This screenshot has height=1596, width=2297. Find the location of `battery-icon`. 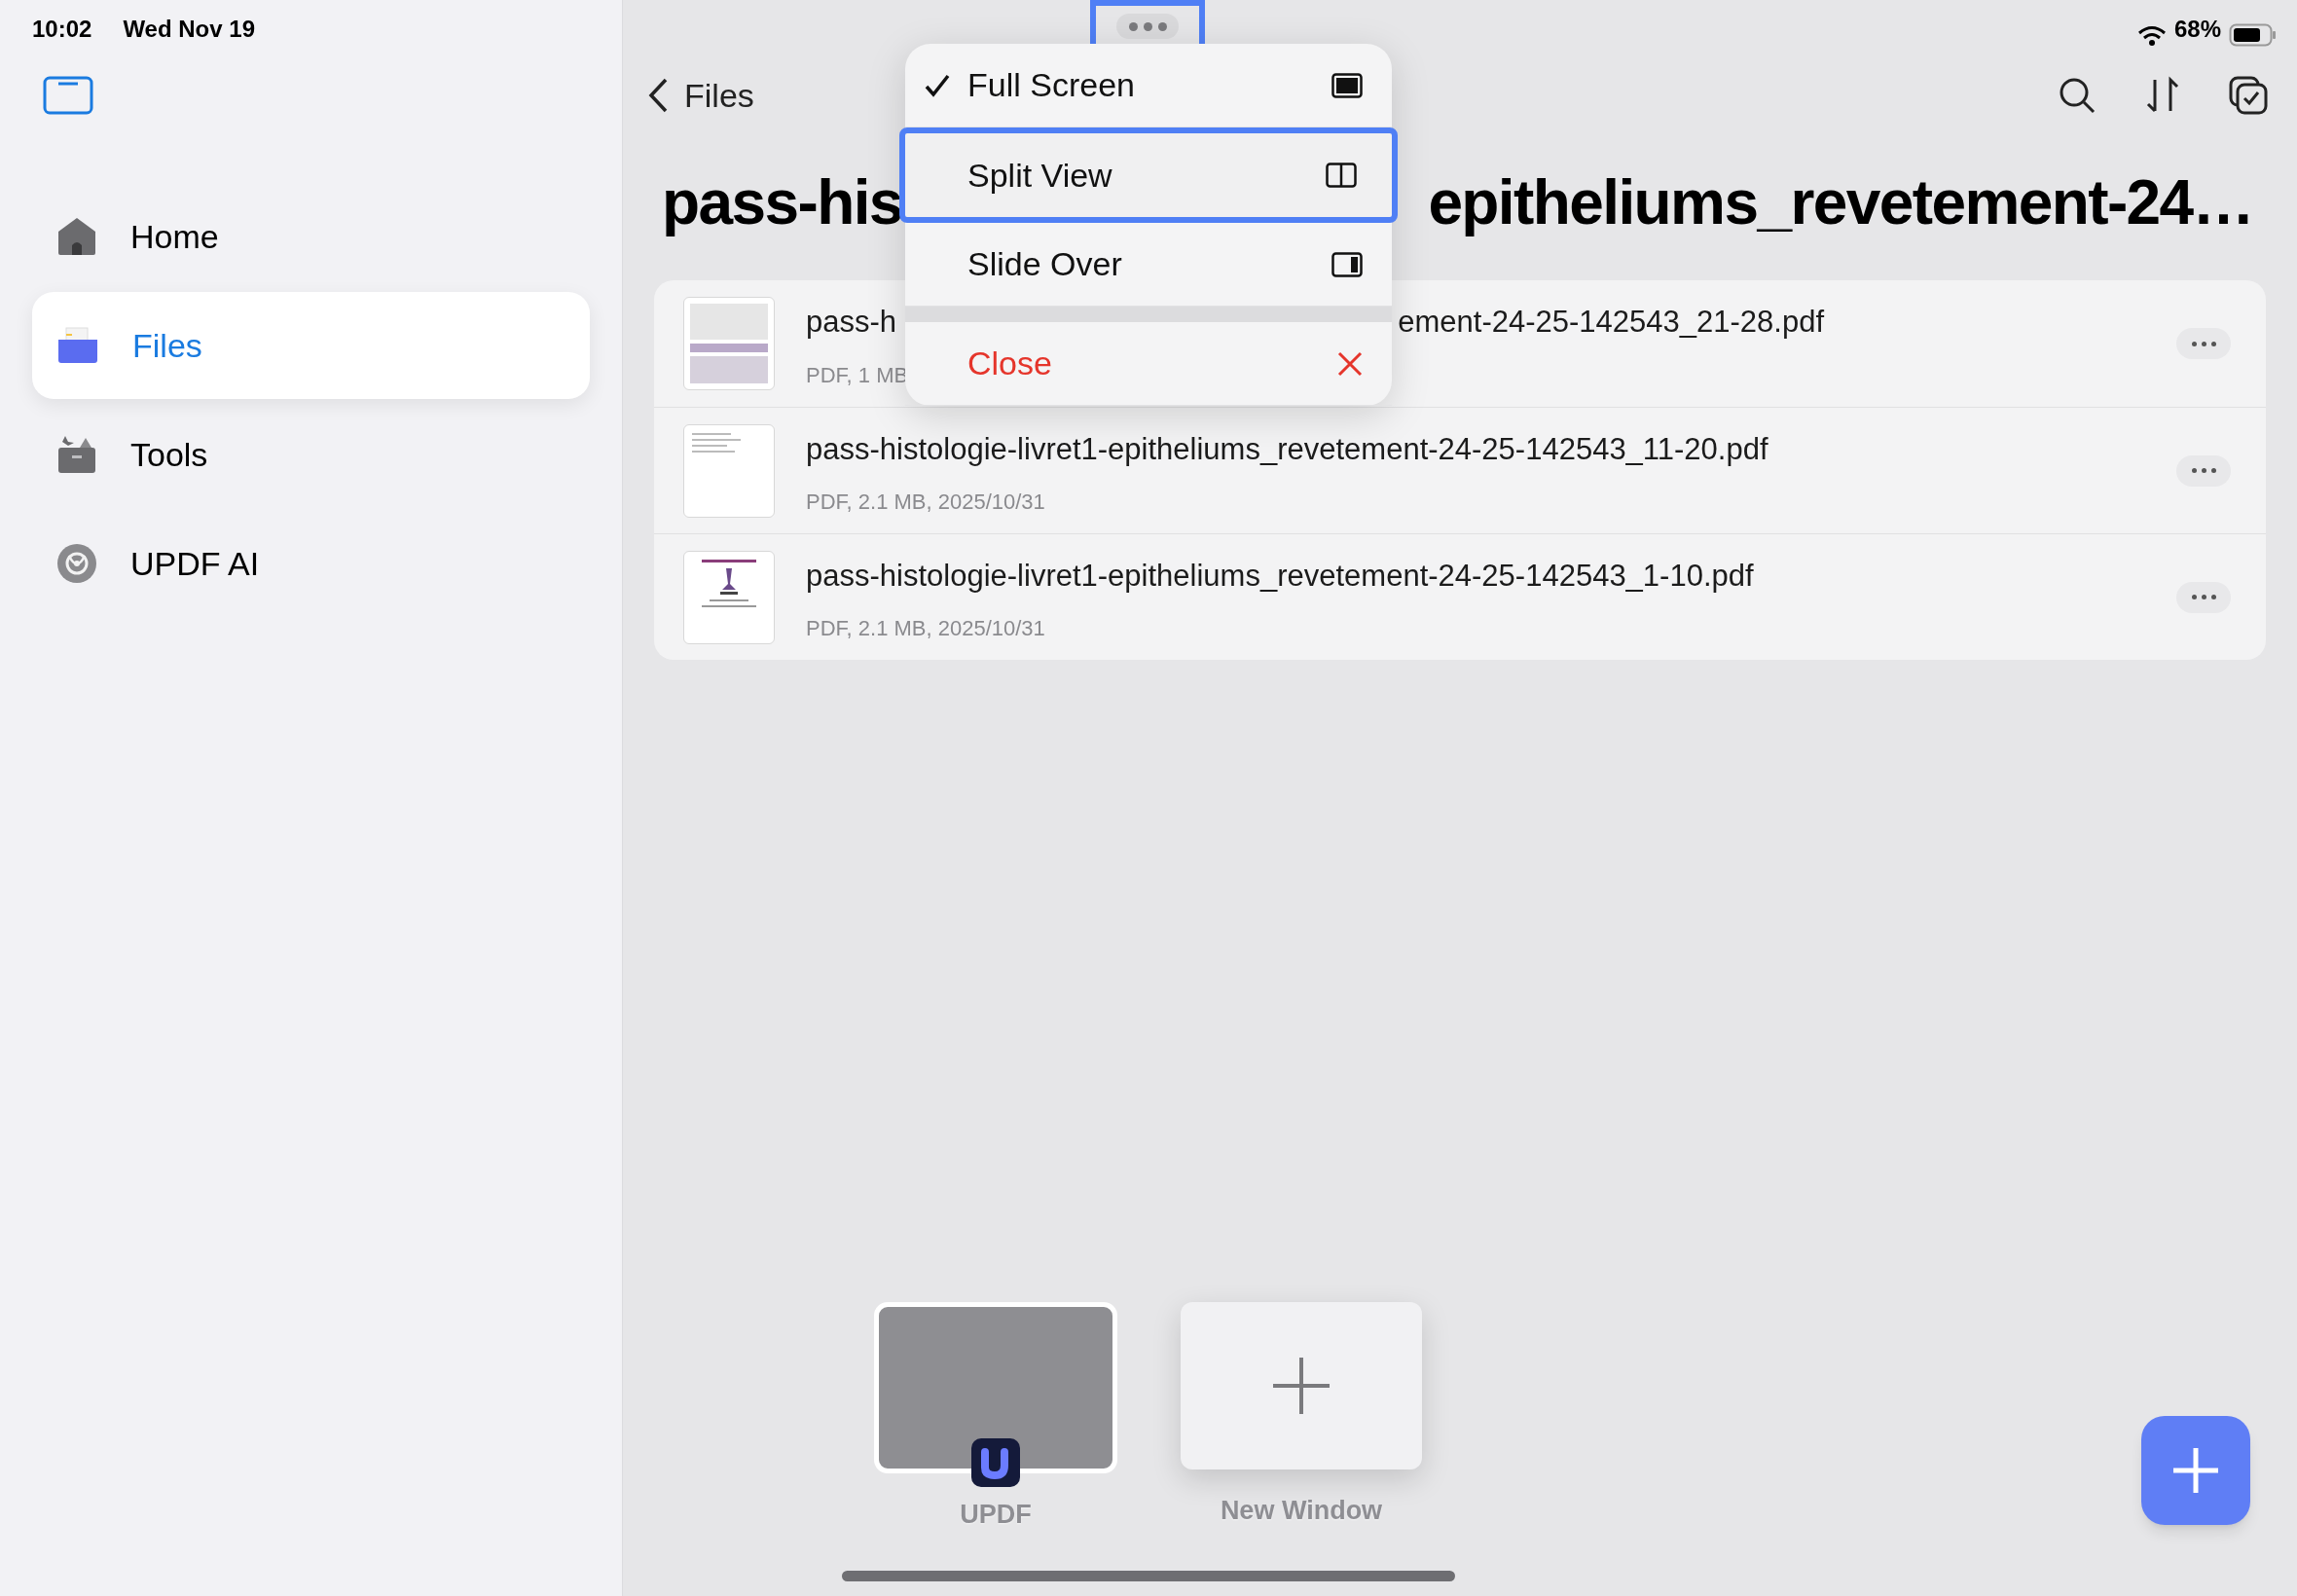

battery-icon is located at coordinates (2253, 35).